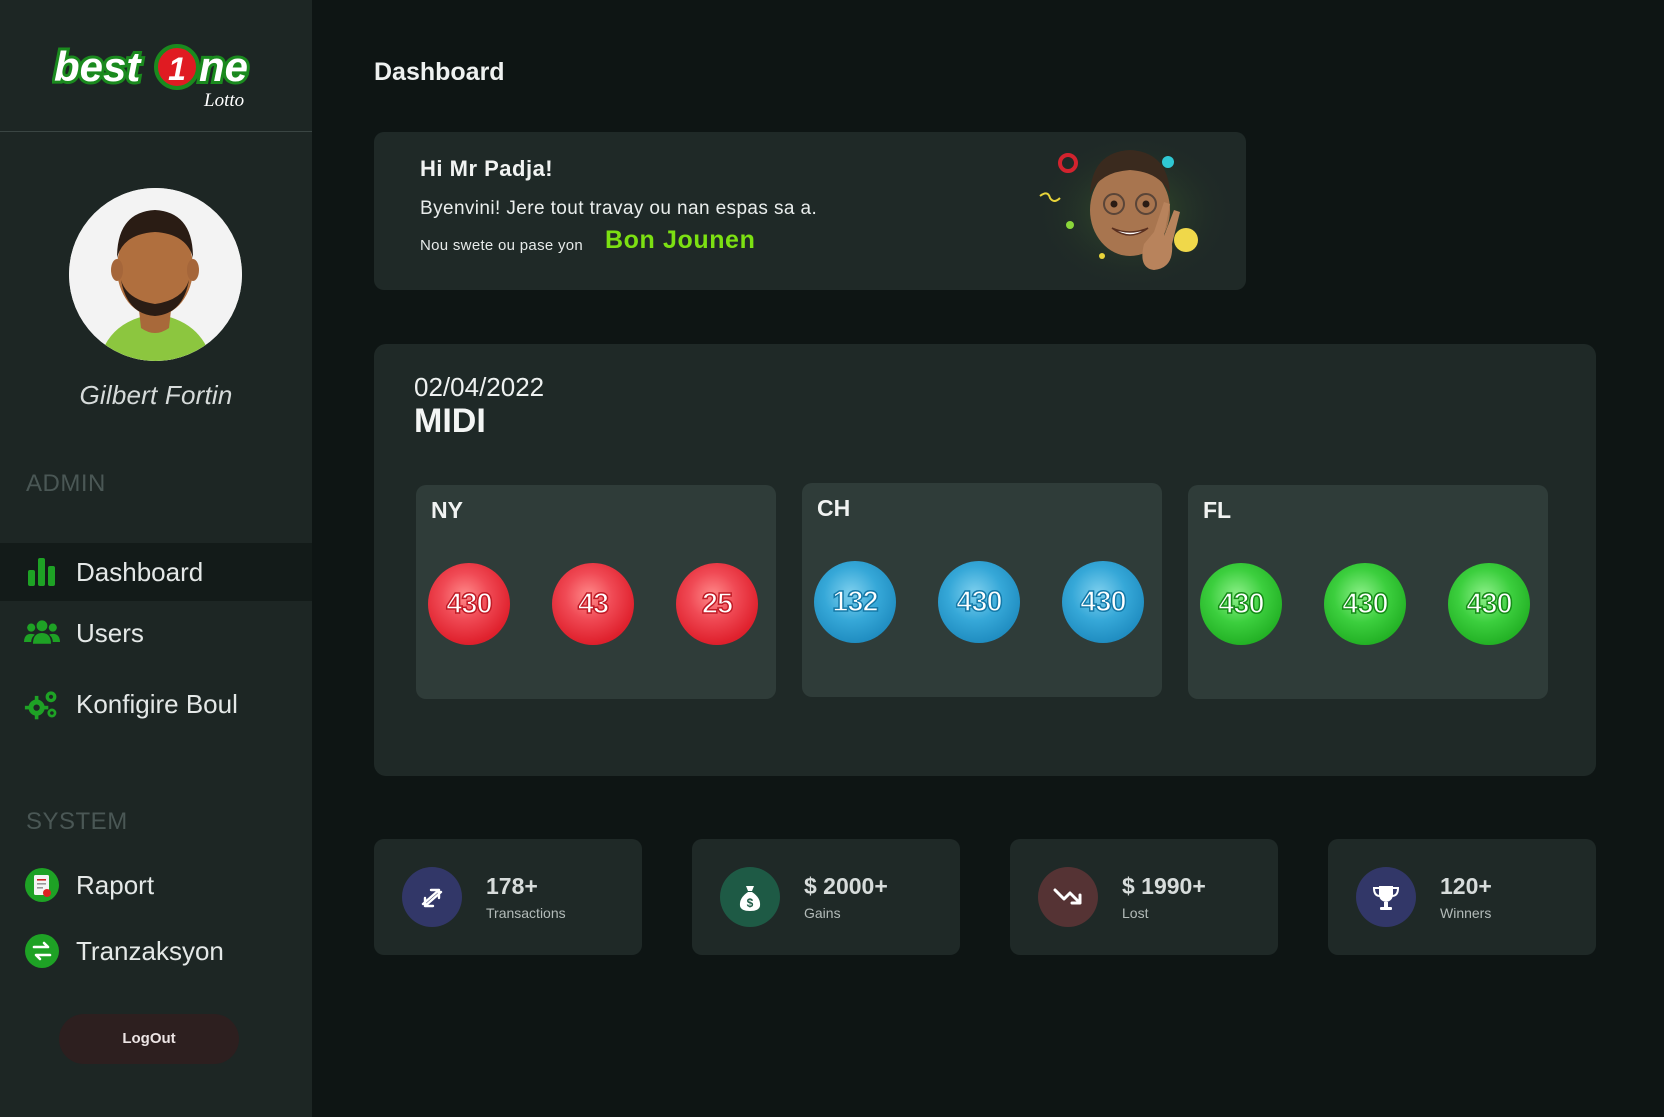 The width and height of the screenshot is (1664, 1117). I want to click on user-avatar, so click(155, 274).